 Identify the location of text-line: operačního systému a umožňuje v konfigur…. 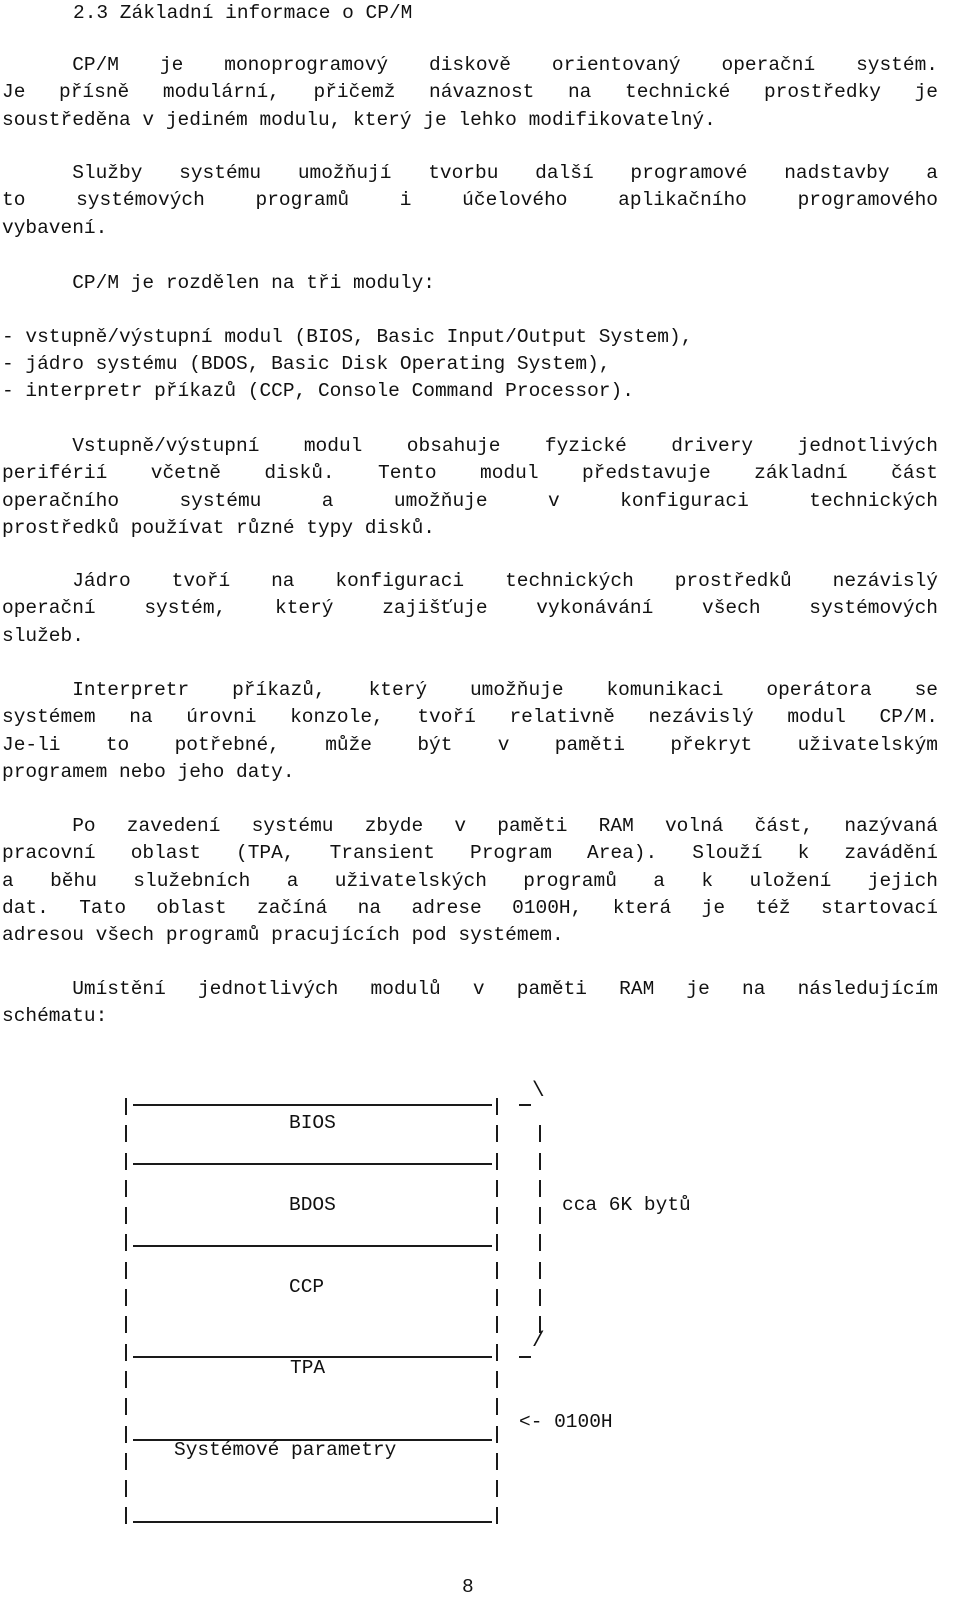
(470, 500).